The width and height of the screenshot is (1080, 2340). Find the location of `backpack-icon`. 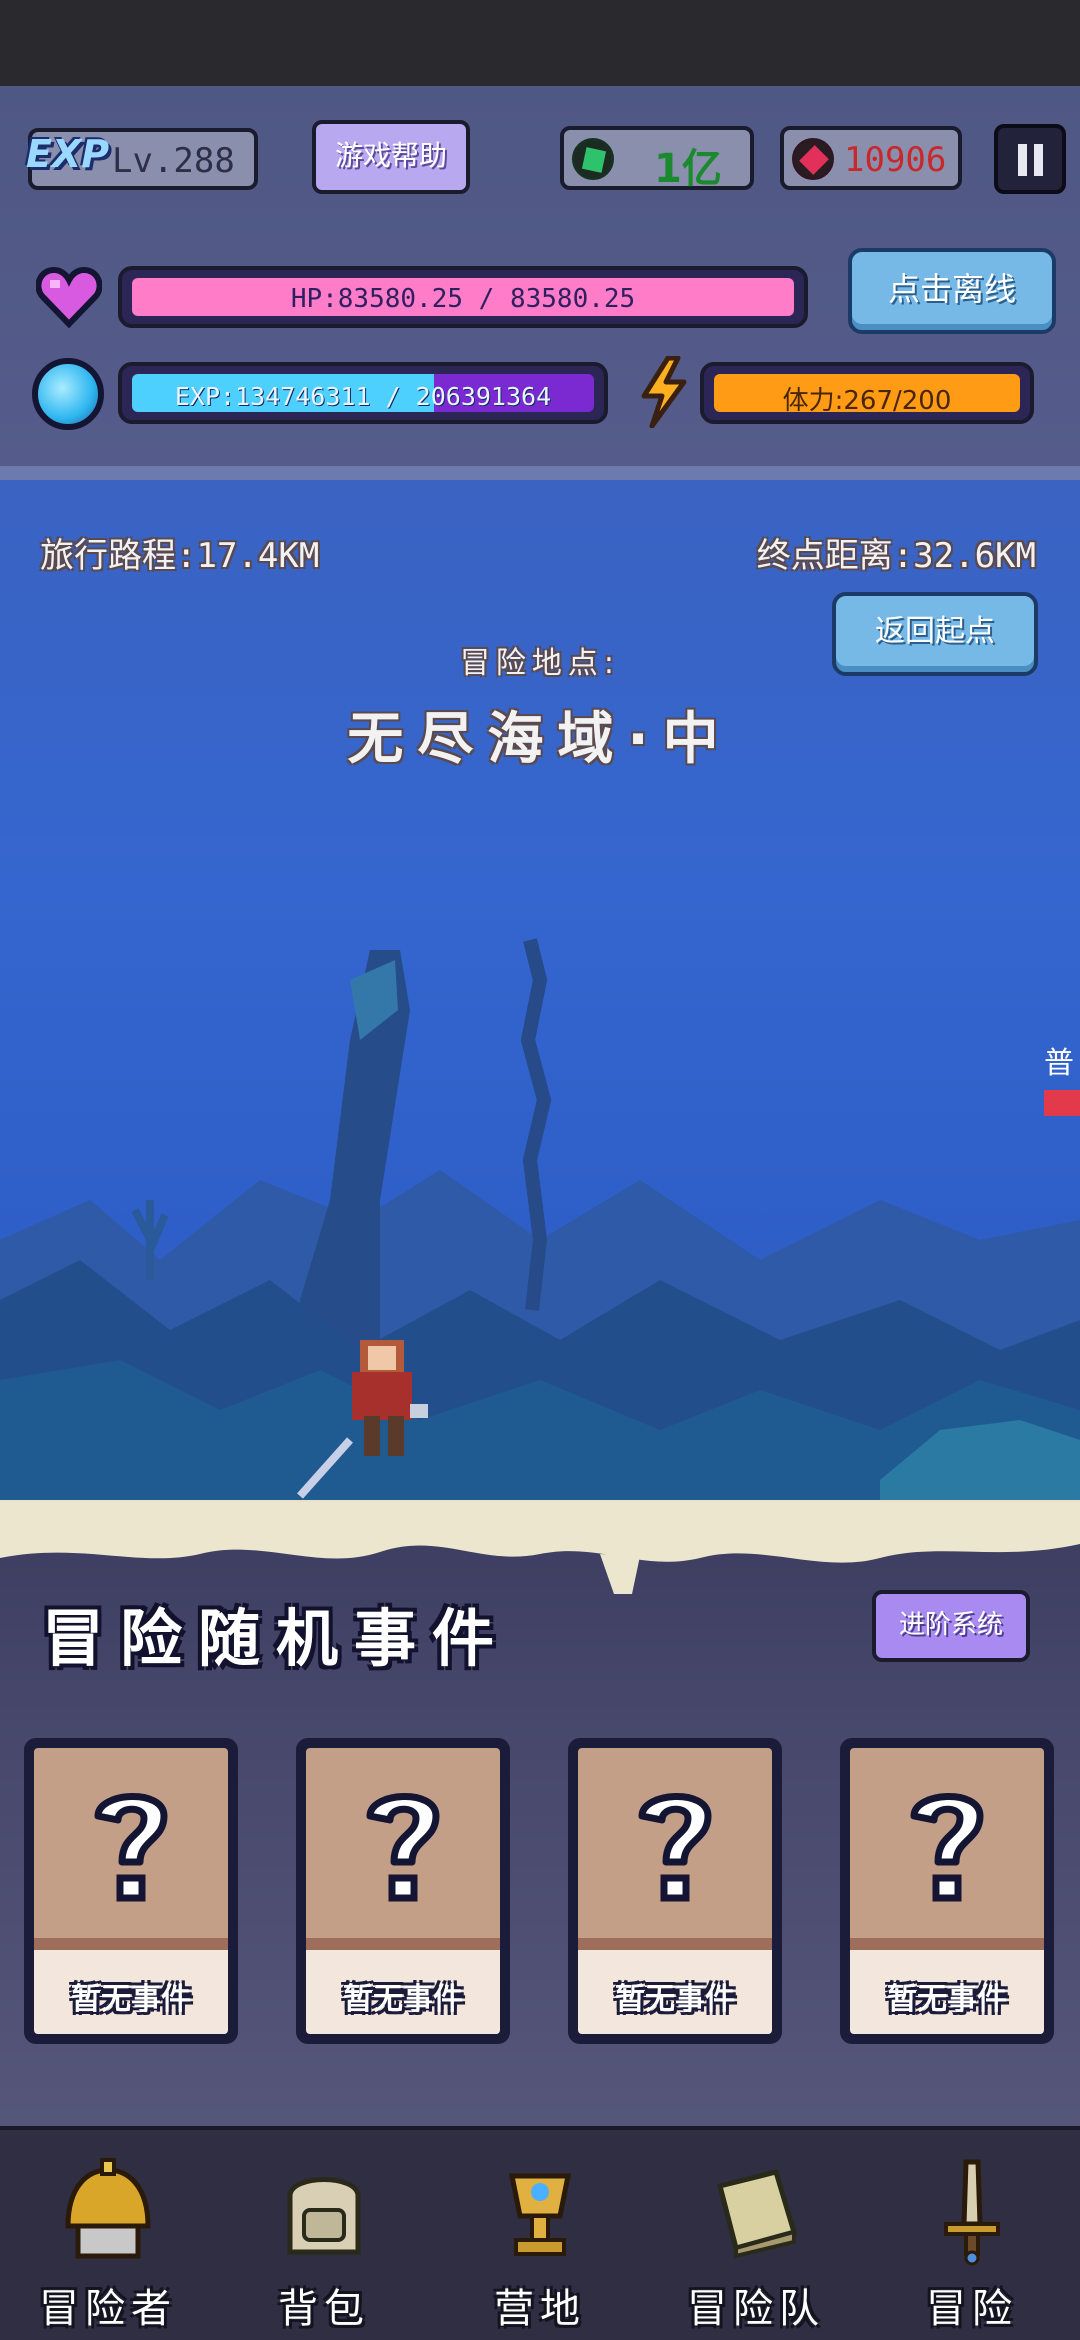

backpack-icon is located at coordinates (324, 2216).